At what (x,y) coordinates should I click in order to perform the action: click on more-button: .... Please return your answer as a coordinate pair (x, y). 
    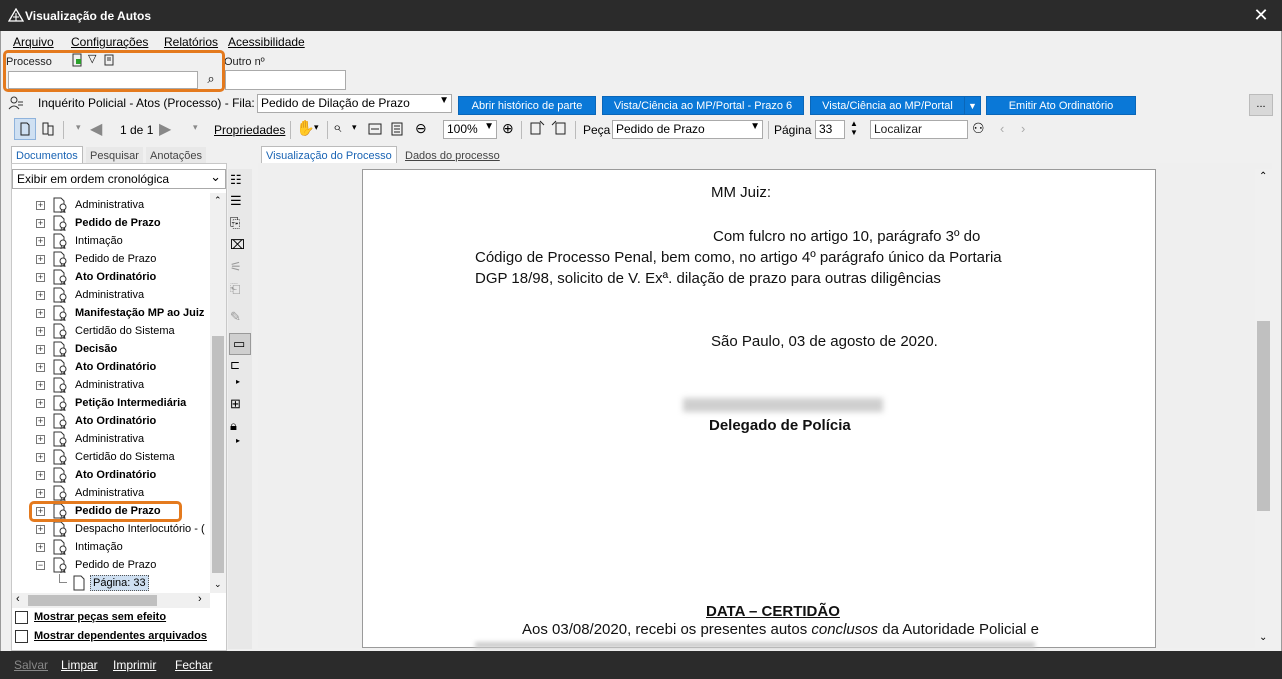
    Looking at the image, I should click on (1261, 105).